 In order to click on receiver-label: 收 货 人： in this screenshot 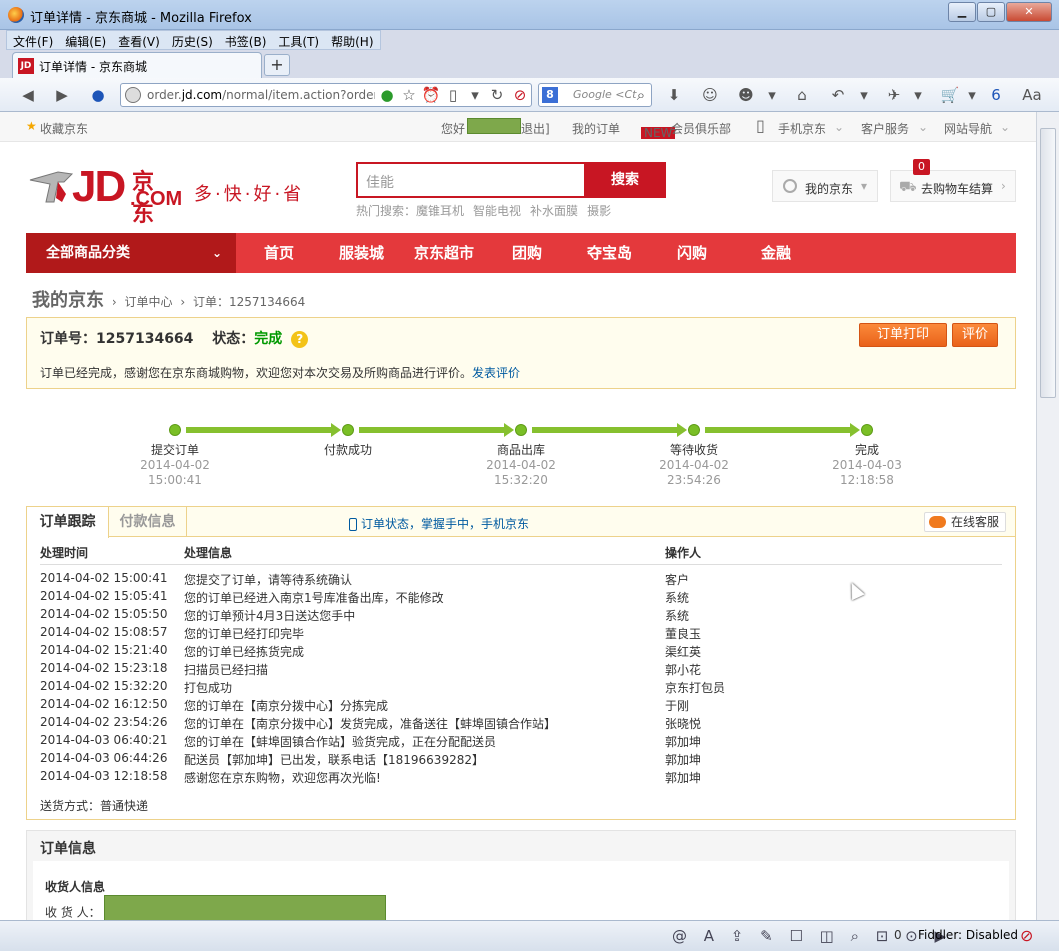, I will do `click(73, 912)`.